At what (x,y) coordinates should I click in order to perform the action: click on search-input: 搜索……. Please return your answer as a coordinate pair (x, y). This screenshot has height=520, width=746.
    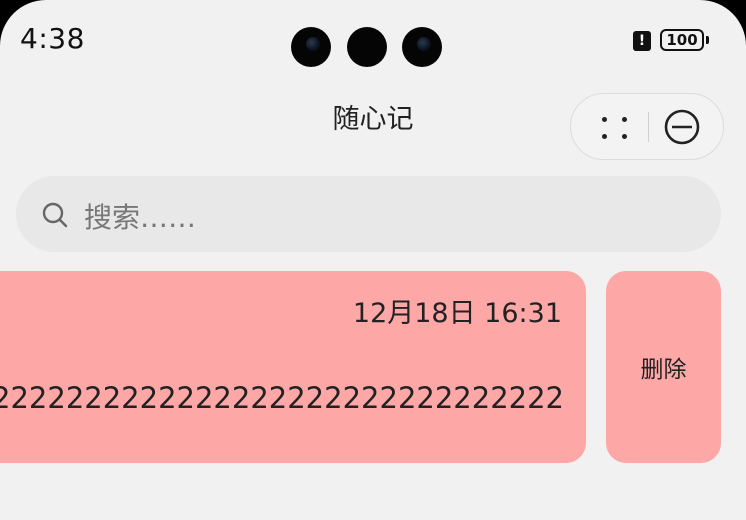
    Looking at the image, I should click on (140, 216).